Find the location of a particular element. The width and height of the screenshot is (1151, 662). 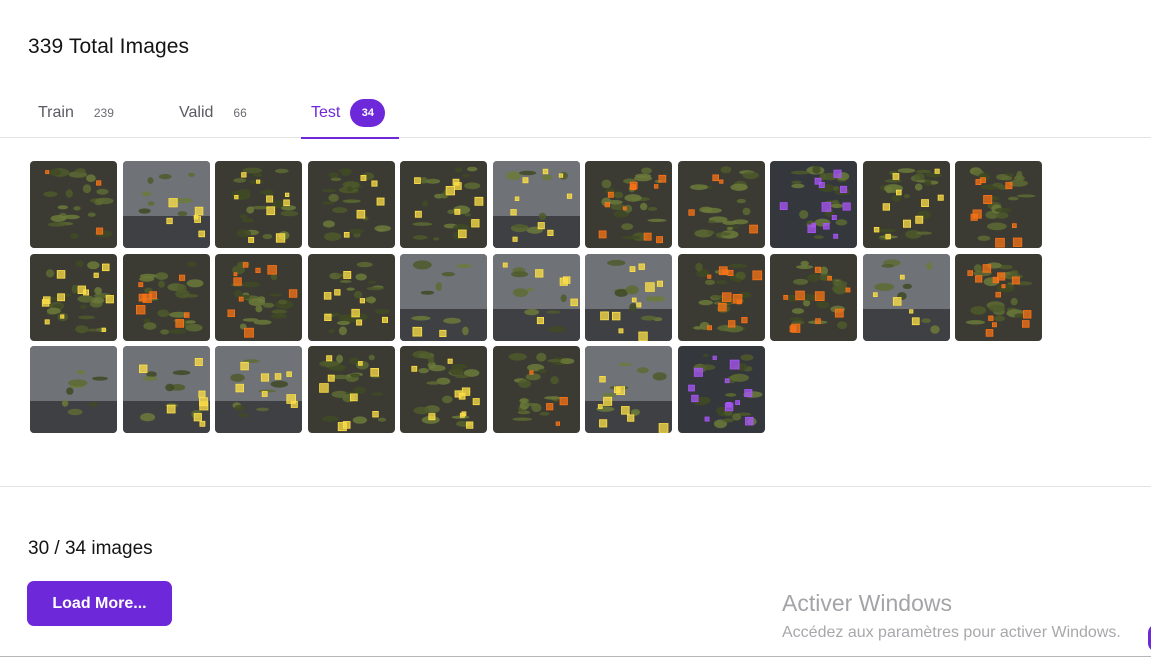

tab-train: Train 239 is located at coordinates (76, 112).